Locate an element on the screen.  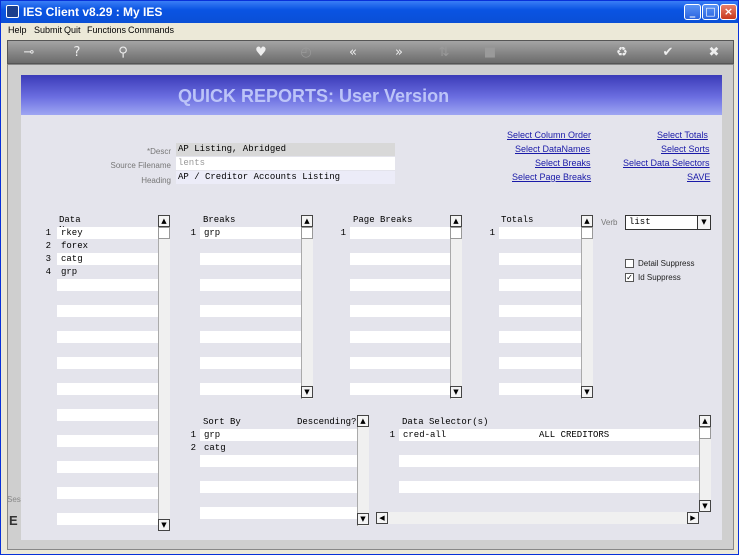
stop-icon: ■ is located at coordinates (490, 52).